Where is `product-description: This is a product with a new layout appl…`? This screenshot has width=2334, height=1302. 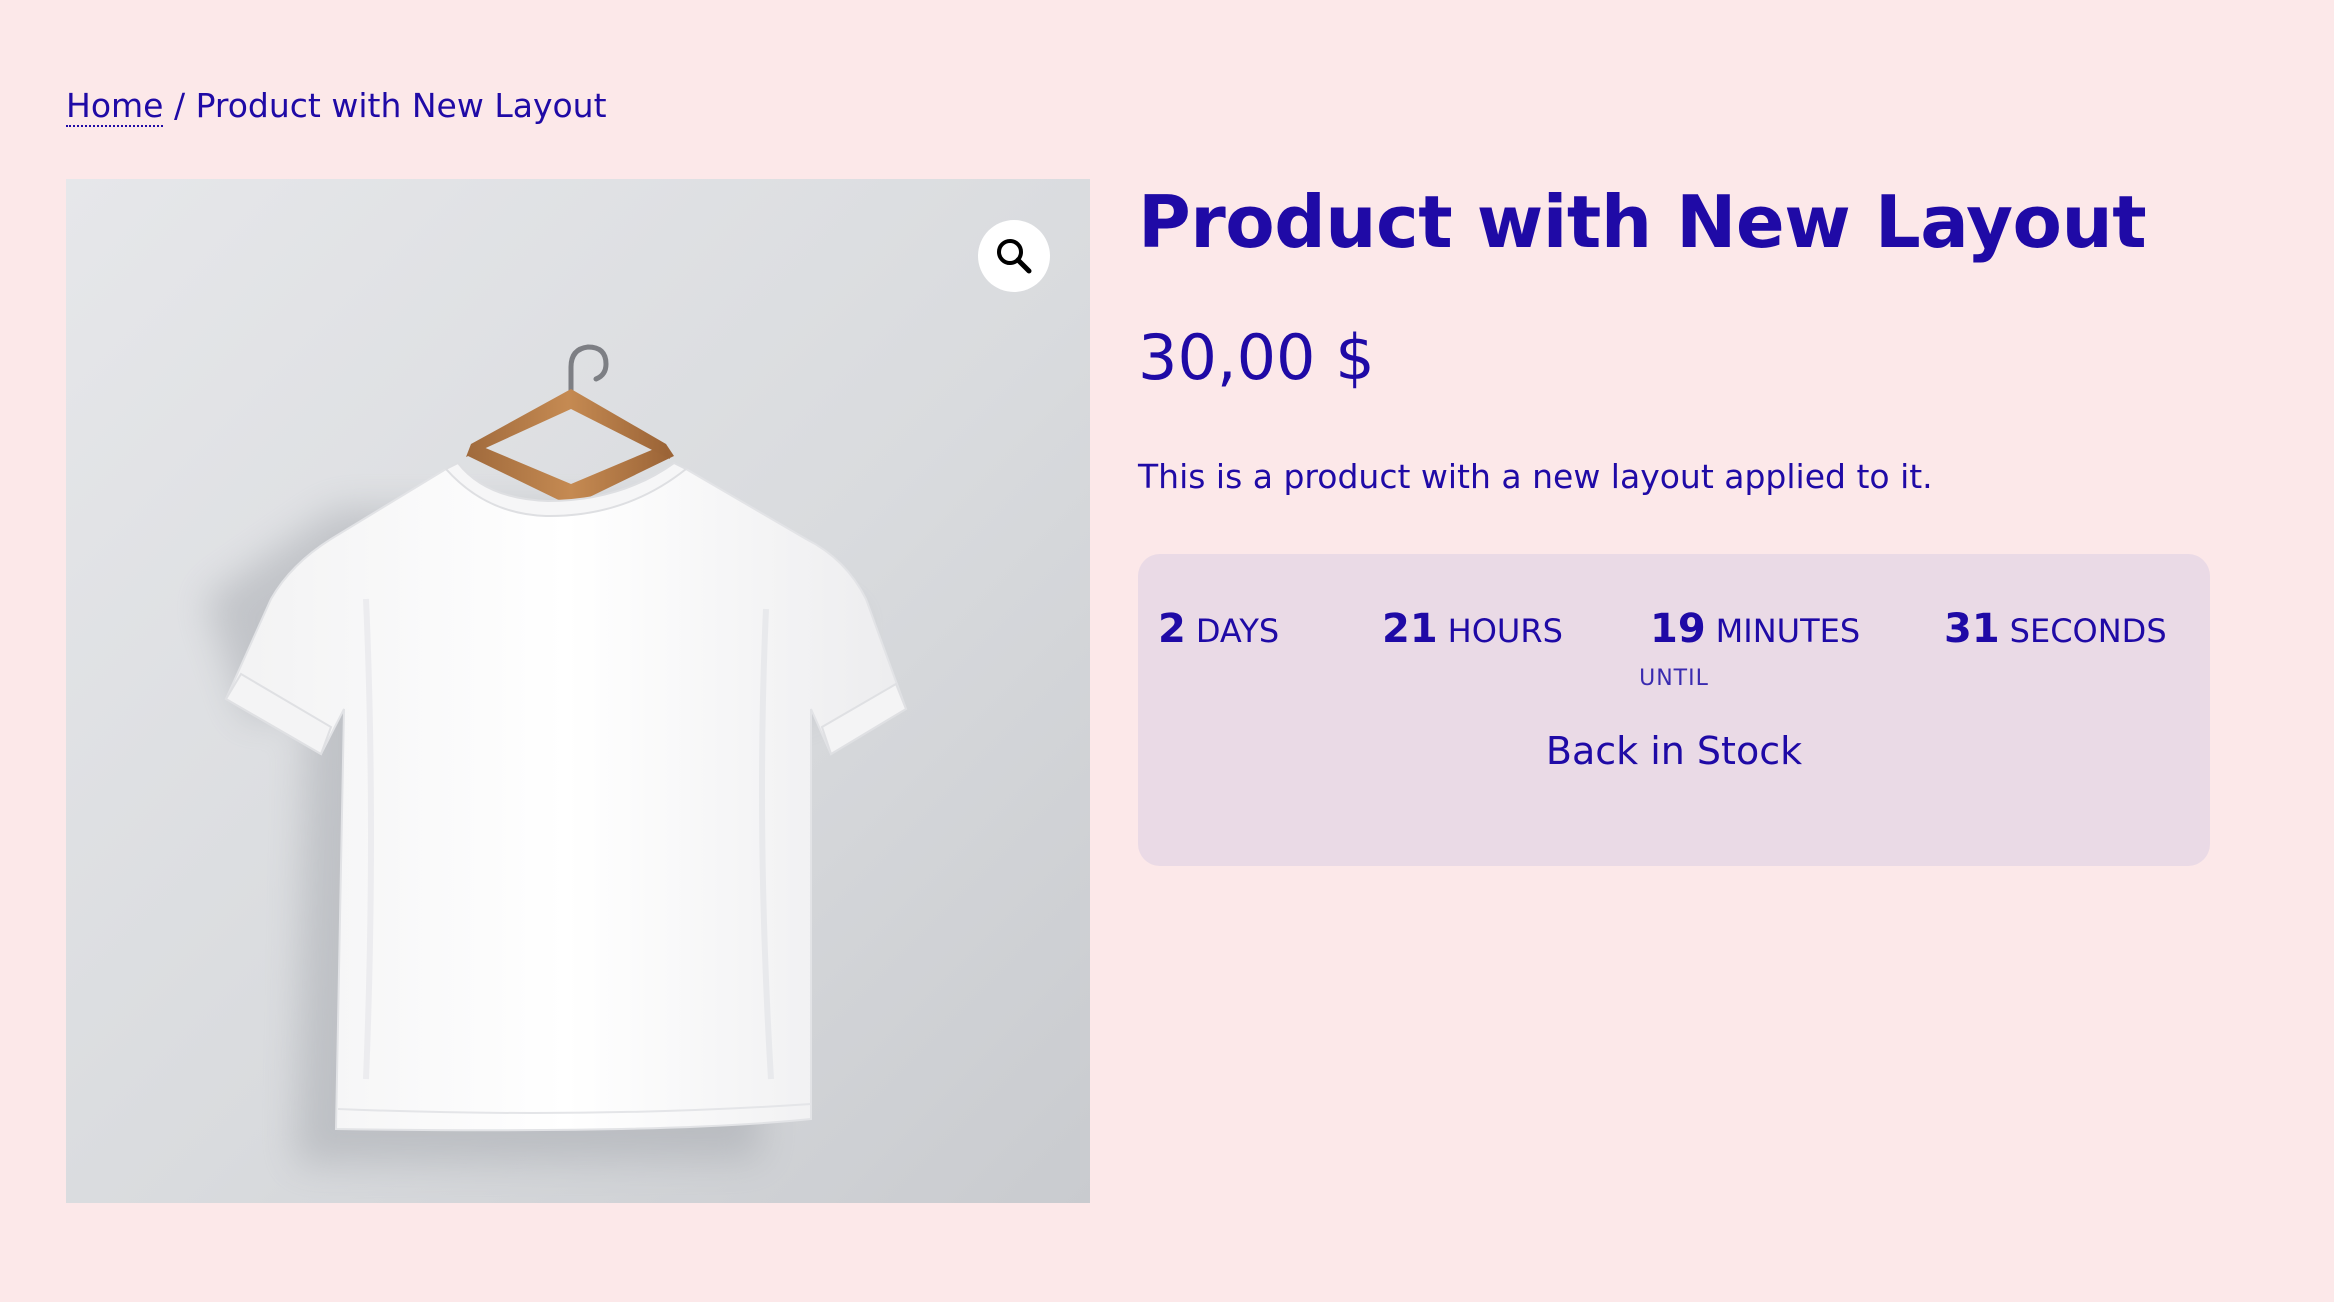
product-description: This is a product with a new layout appl… is located at coordinates (1535, 476).